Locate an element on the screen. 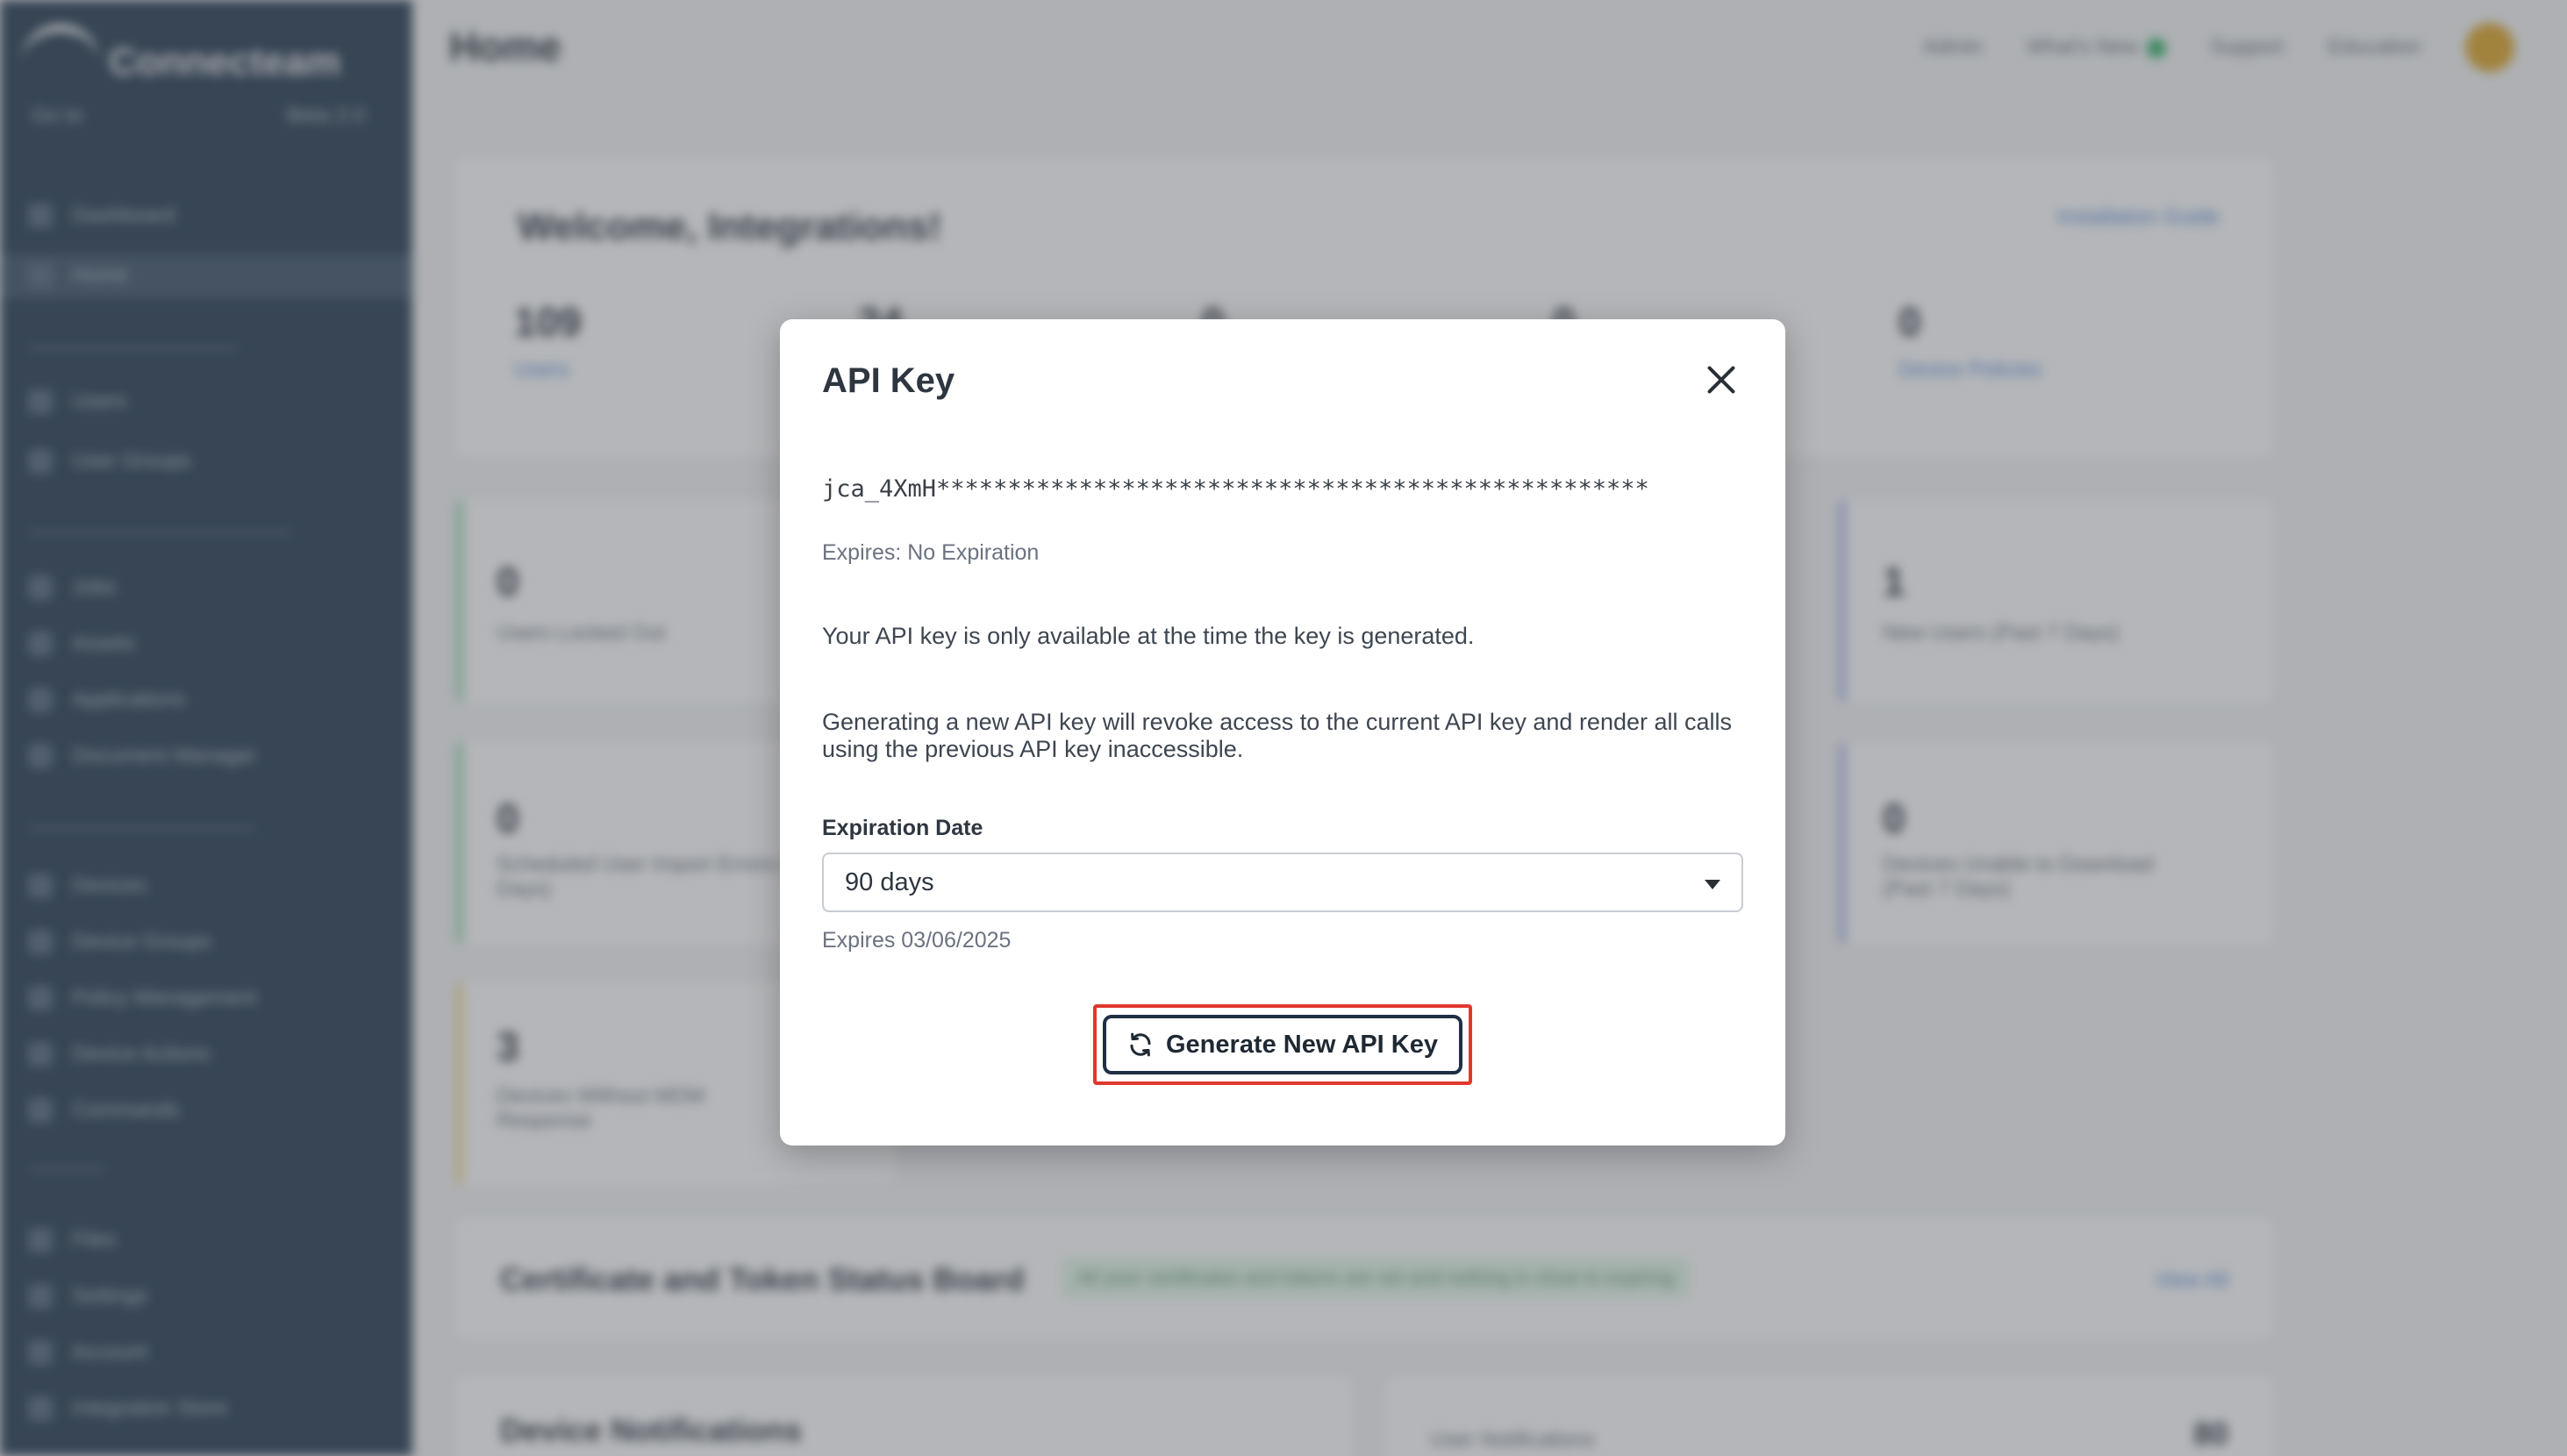  refresh-icon is located at coordinates (1140, 1044).